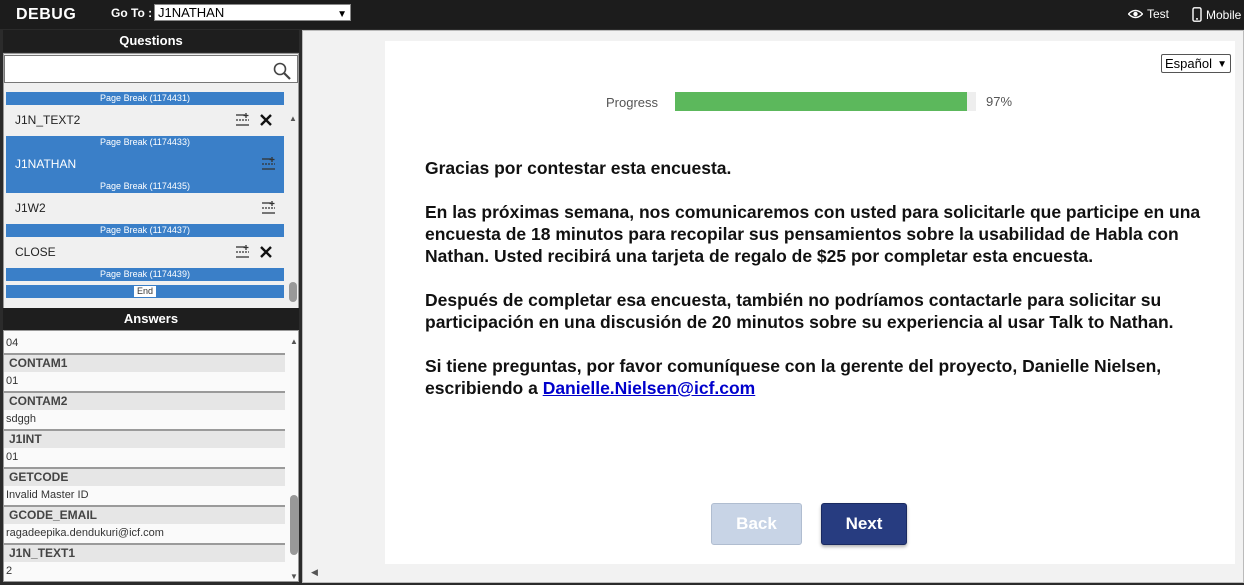  I want to click on answers-header: Answers, so click(151, 319).